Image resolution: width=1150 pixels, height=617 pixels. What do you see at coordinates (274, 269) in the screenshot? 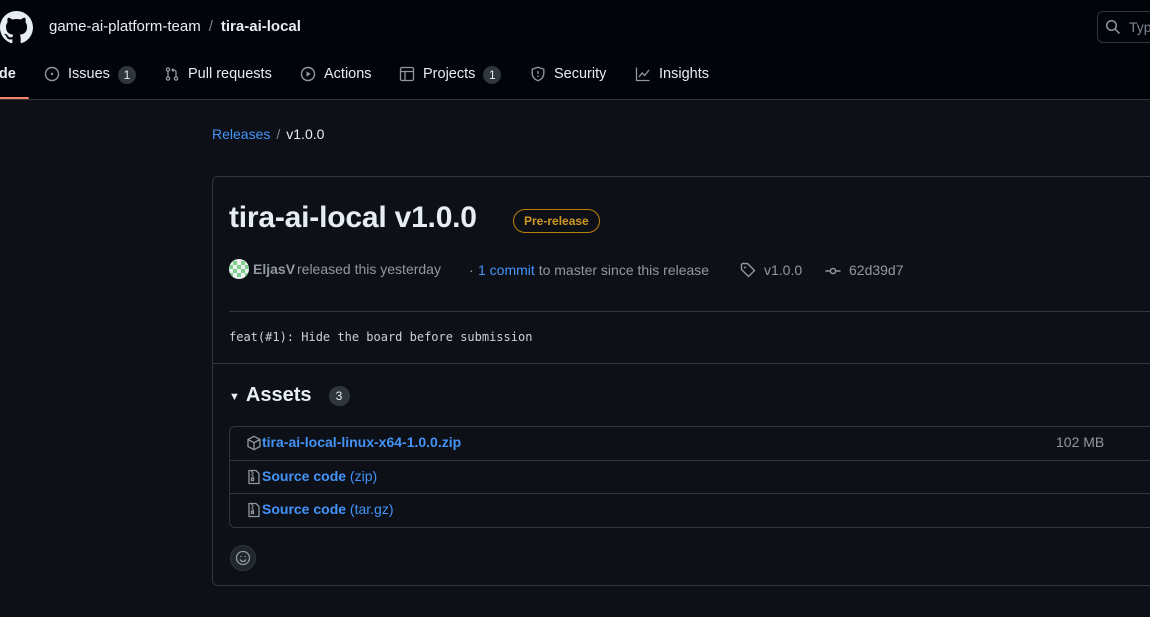
I see `author-link: EljasV` at bounding box center [274, 269].